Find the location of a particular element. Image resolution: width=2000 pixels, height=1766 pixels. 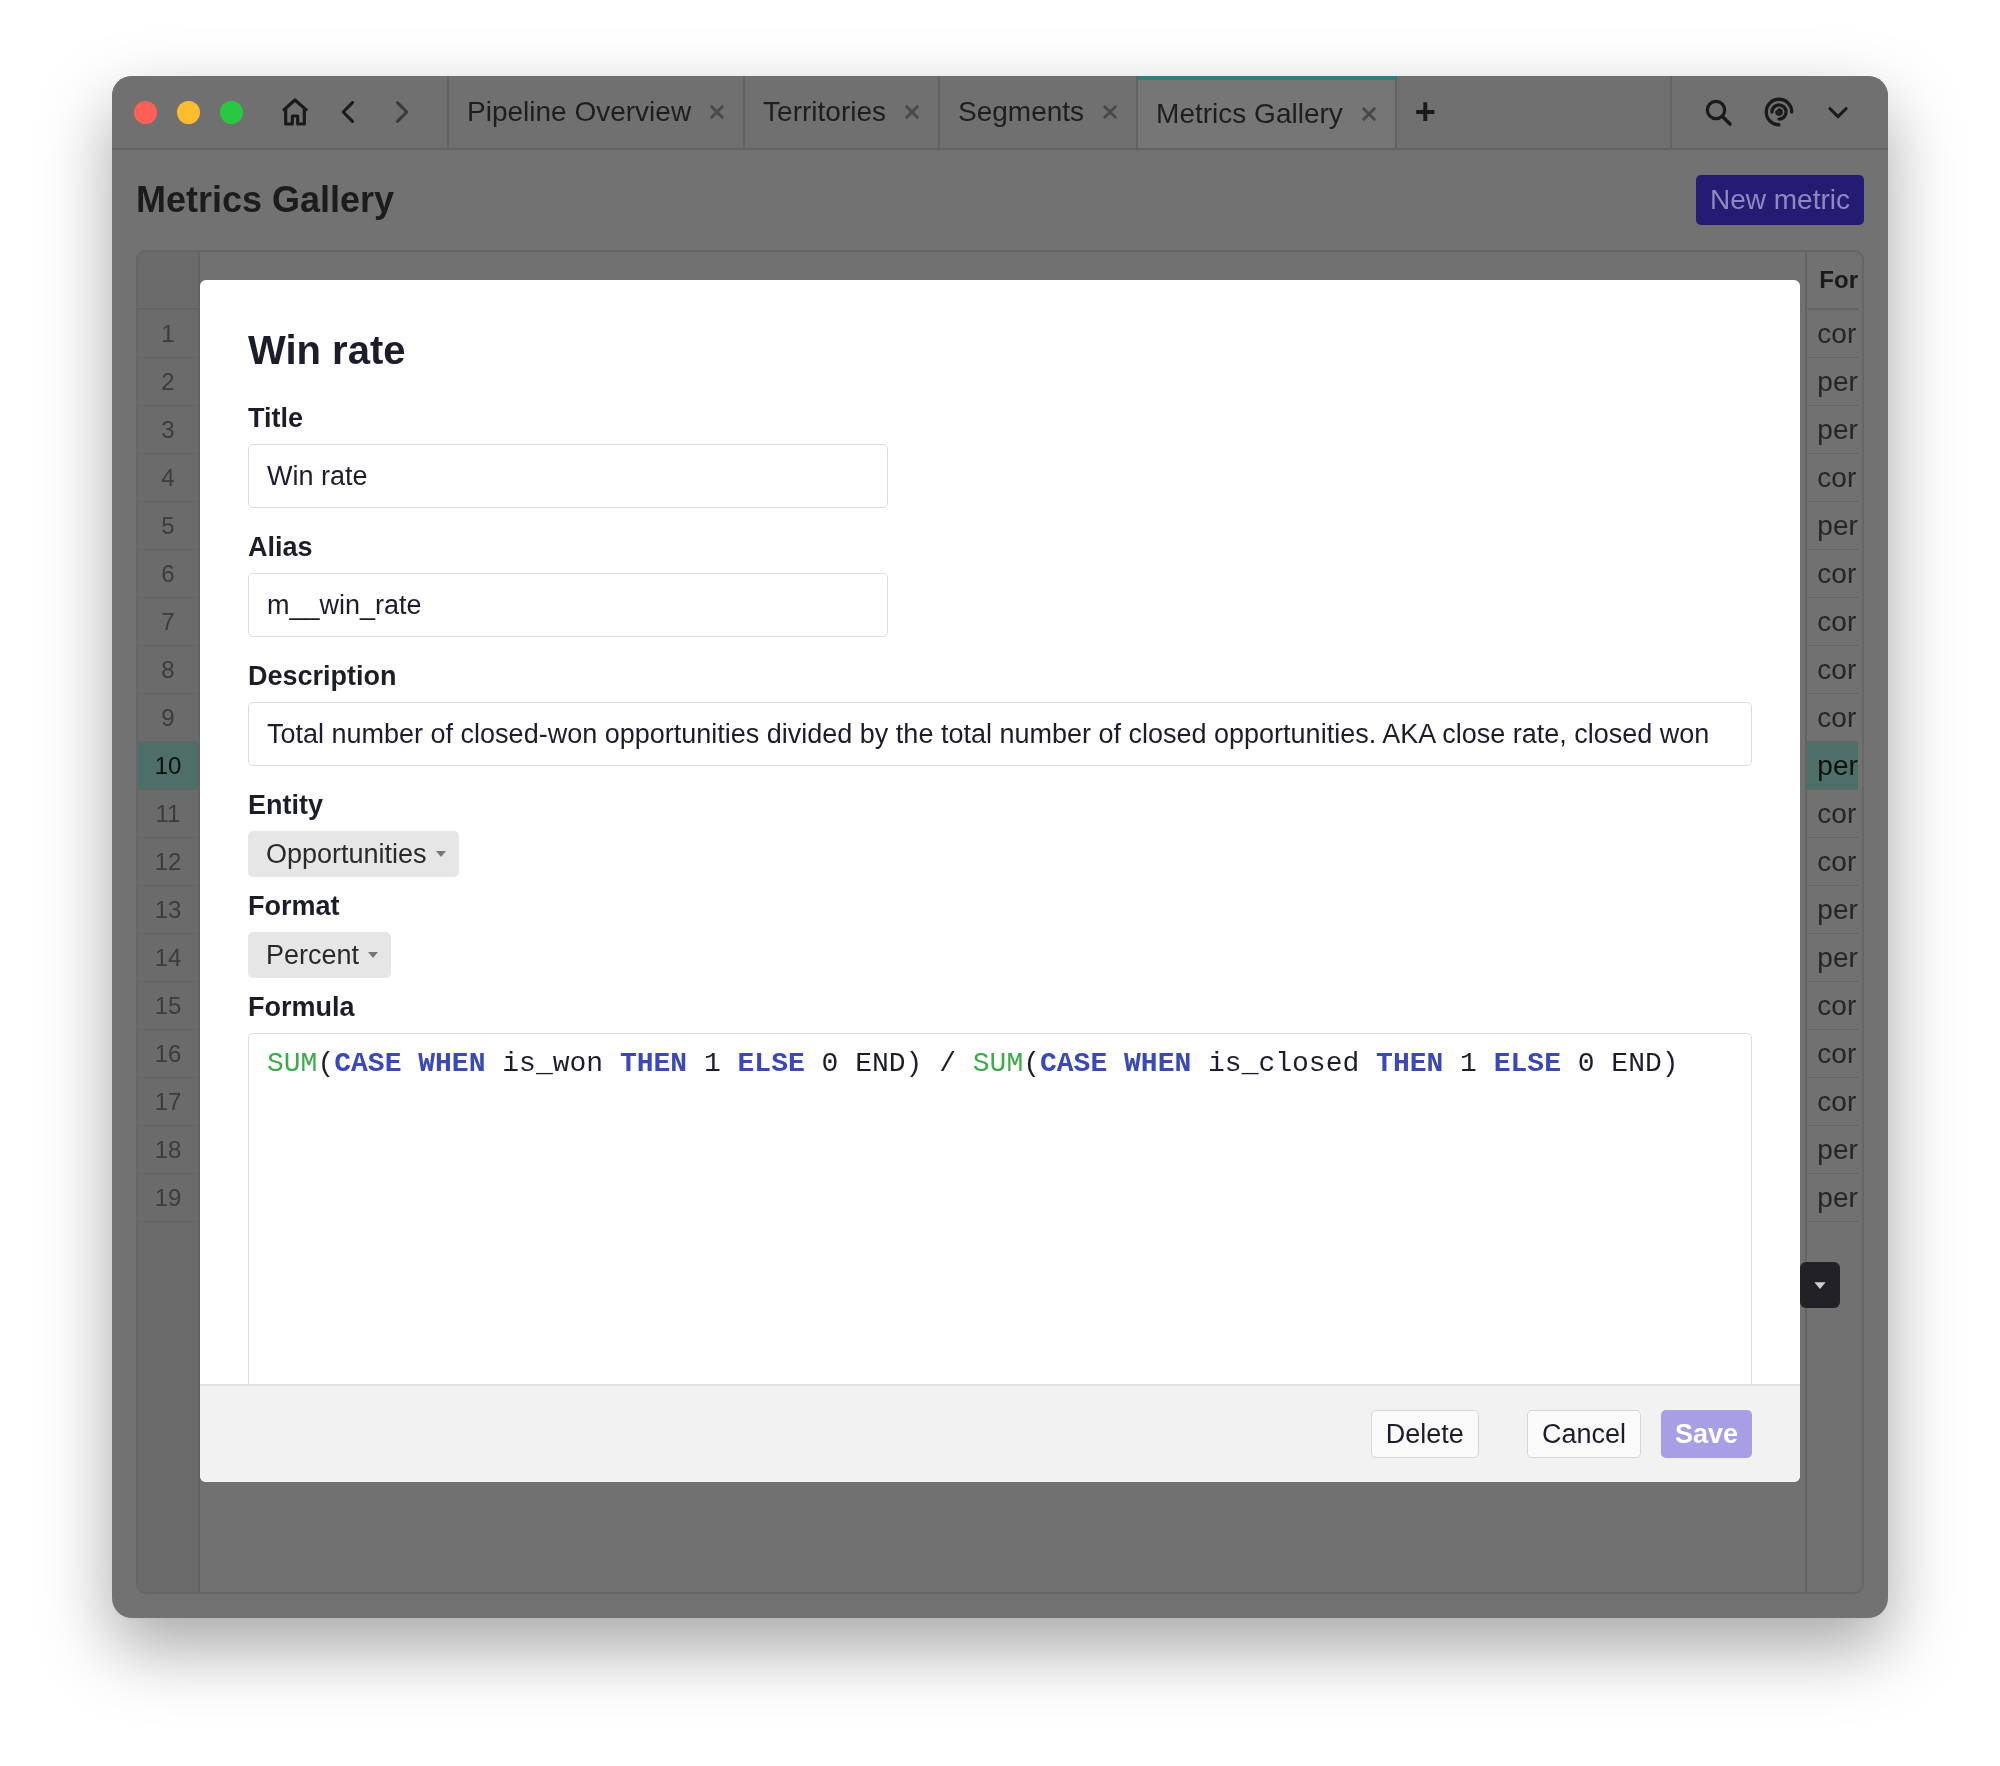

dropdown-button is located at coordinates (1820, 1285).